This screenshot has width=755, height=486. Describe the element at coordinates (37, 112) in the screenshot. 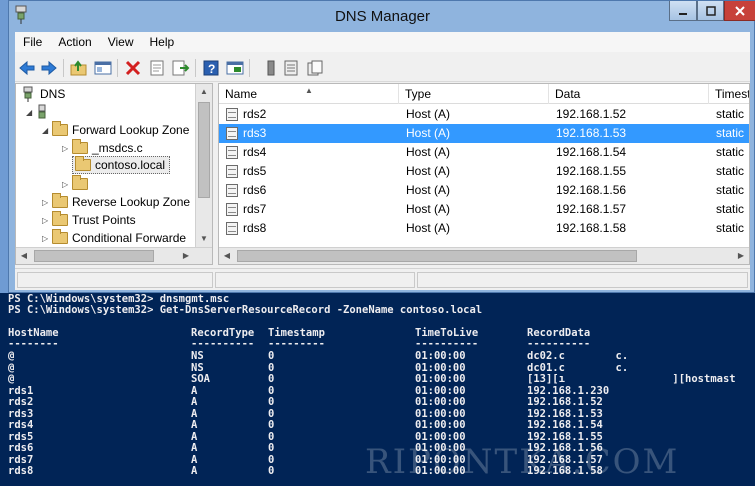

I see `tree-server-node: ◢` at that location.